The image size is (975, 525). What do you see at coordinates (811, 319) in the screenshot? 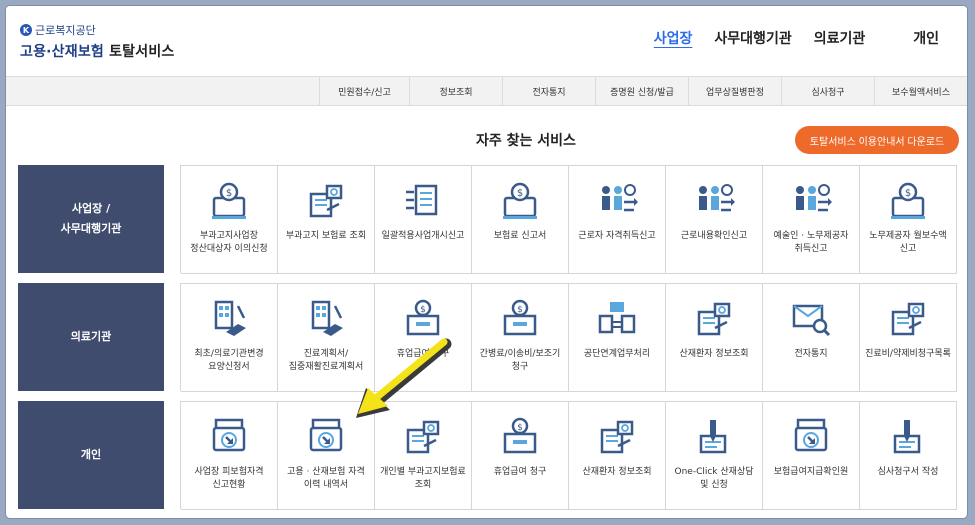
I see `mailbox-search-icon` at bounding box center [811, 319].